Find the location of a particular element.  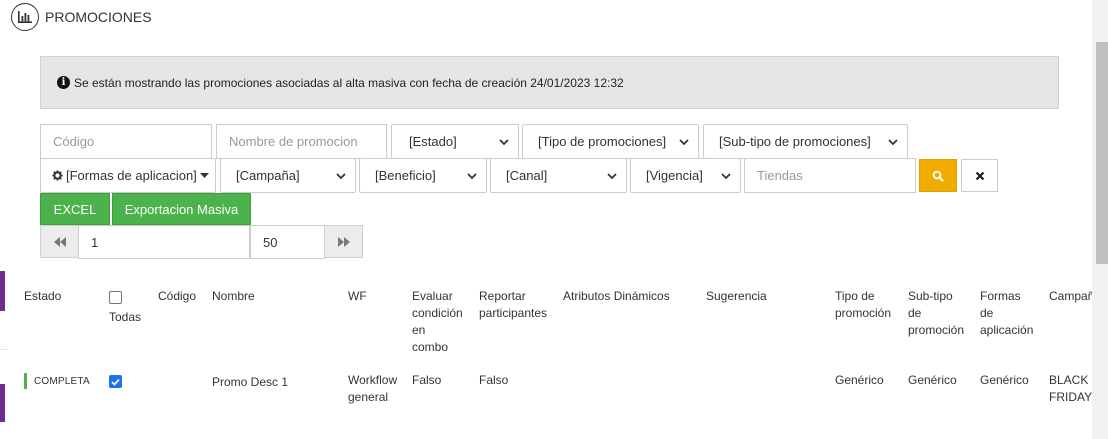

page-size-input: 50 is located at coordinates (287, 242).